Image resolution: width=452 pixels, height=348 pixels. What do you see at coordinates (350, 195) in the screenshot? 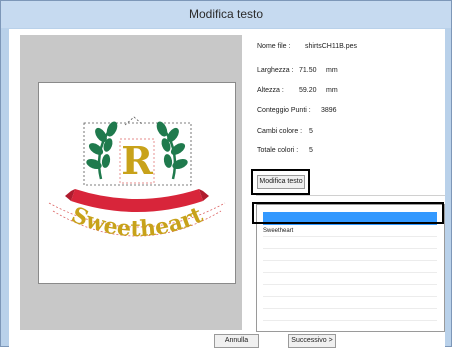
I see `separator` at bounding box center [350, 195].